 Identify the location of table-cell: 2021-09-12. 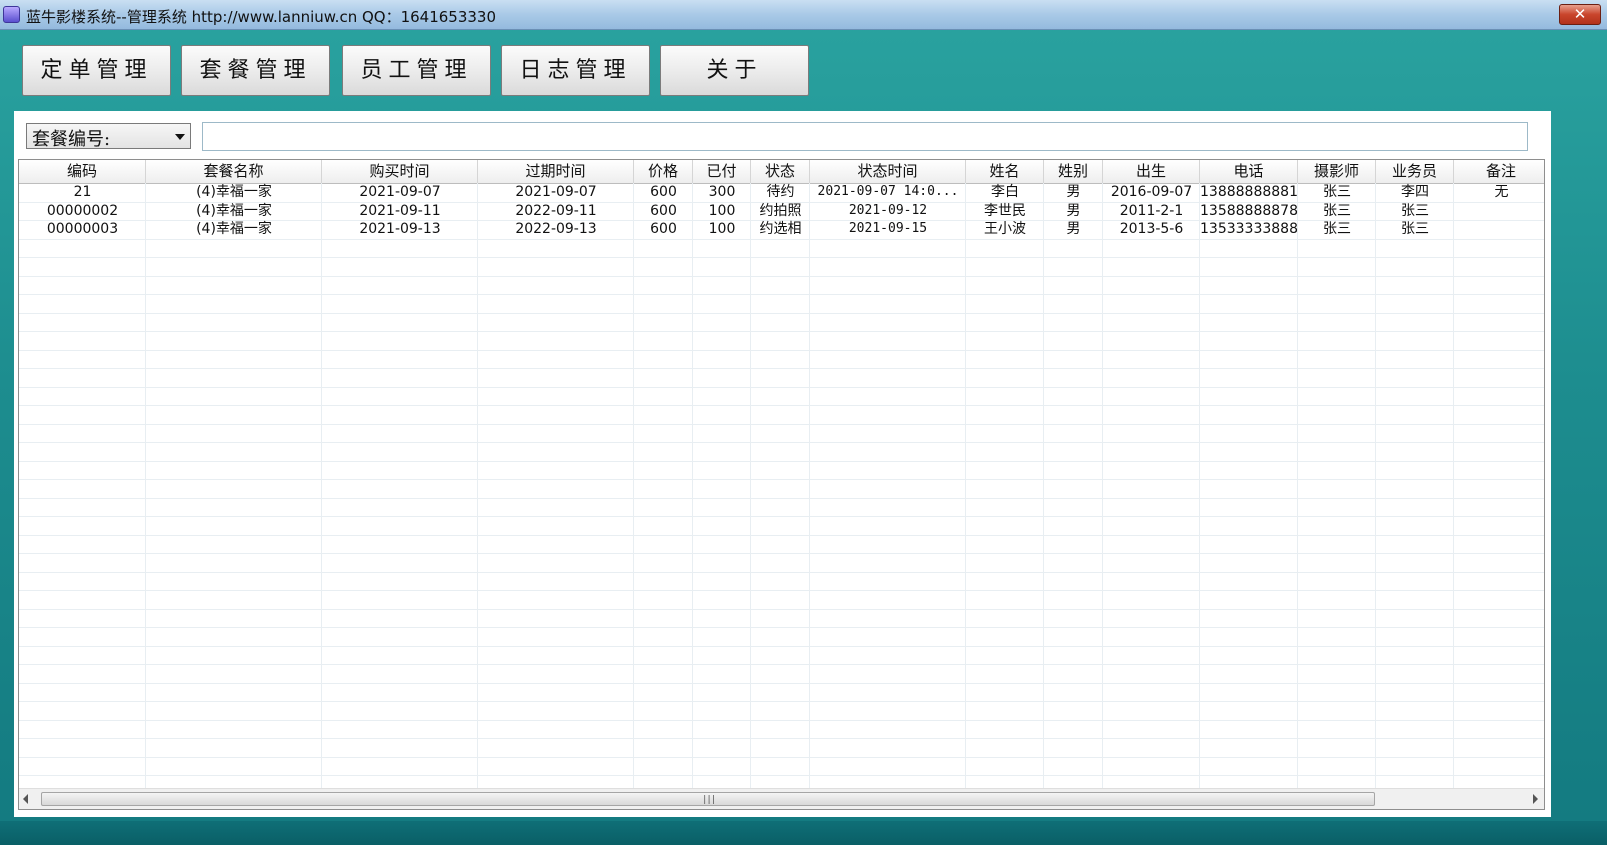
(888, 210).